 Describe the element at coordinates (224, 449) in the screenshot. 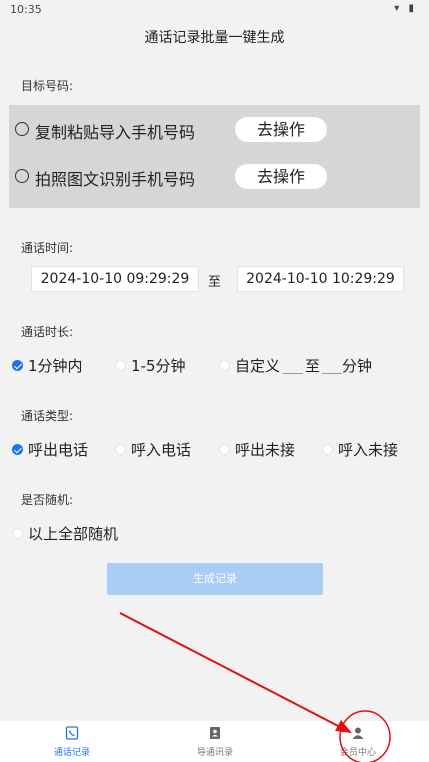

I see `call-type-radio-outgoing-missed` at that location.